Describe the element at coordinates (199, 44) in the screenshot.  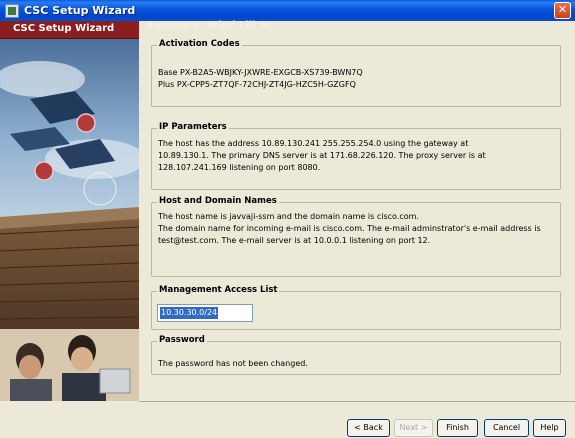
I see `activation-codes-title: Activation Codes` at that location.